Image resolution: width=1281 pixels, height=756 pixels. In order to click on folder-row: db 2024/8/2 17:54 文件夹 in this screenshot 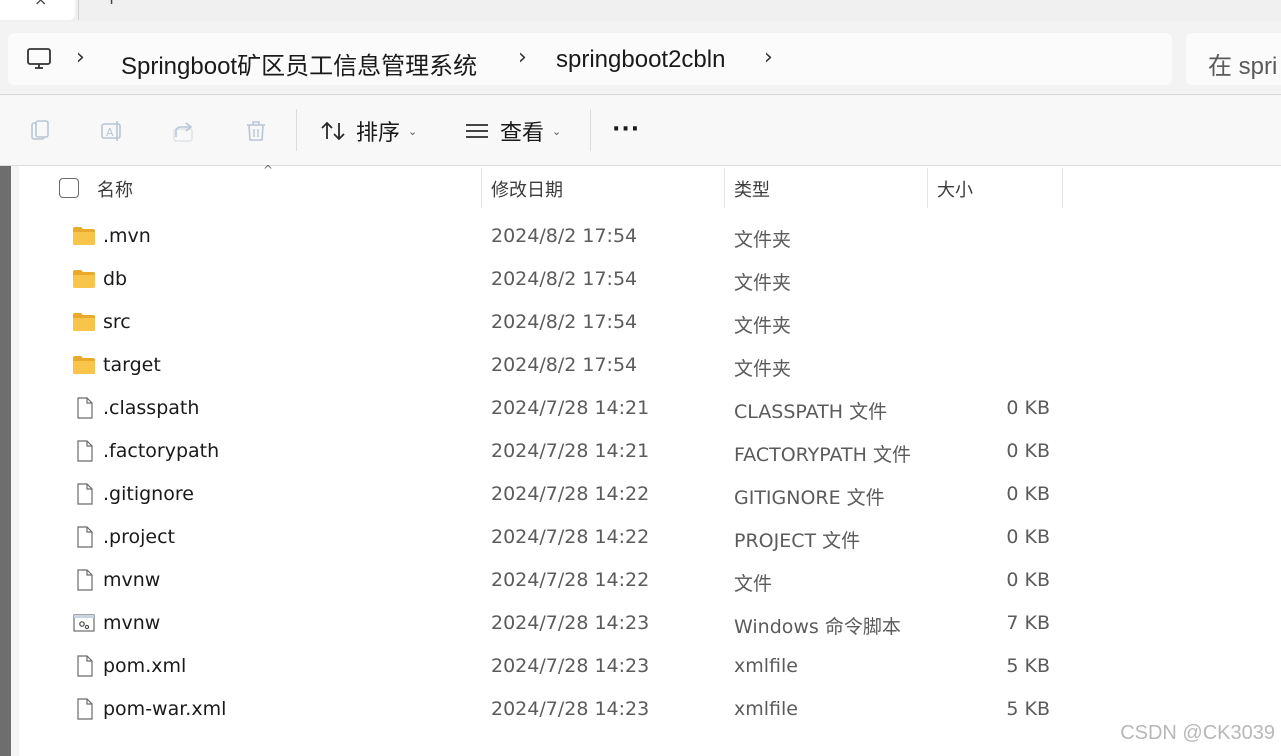, I will do `click(560, 279)`.